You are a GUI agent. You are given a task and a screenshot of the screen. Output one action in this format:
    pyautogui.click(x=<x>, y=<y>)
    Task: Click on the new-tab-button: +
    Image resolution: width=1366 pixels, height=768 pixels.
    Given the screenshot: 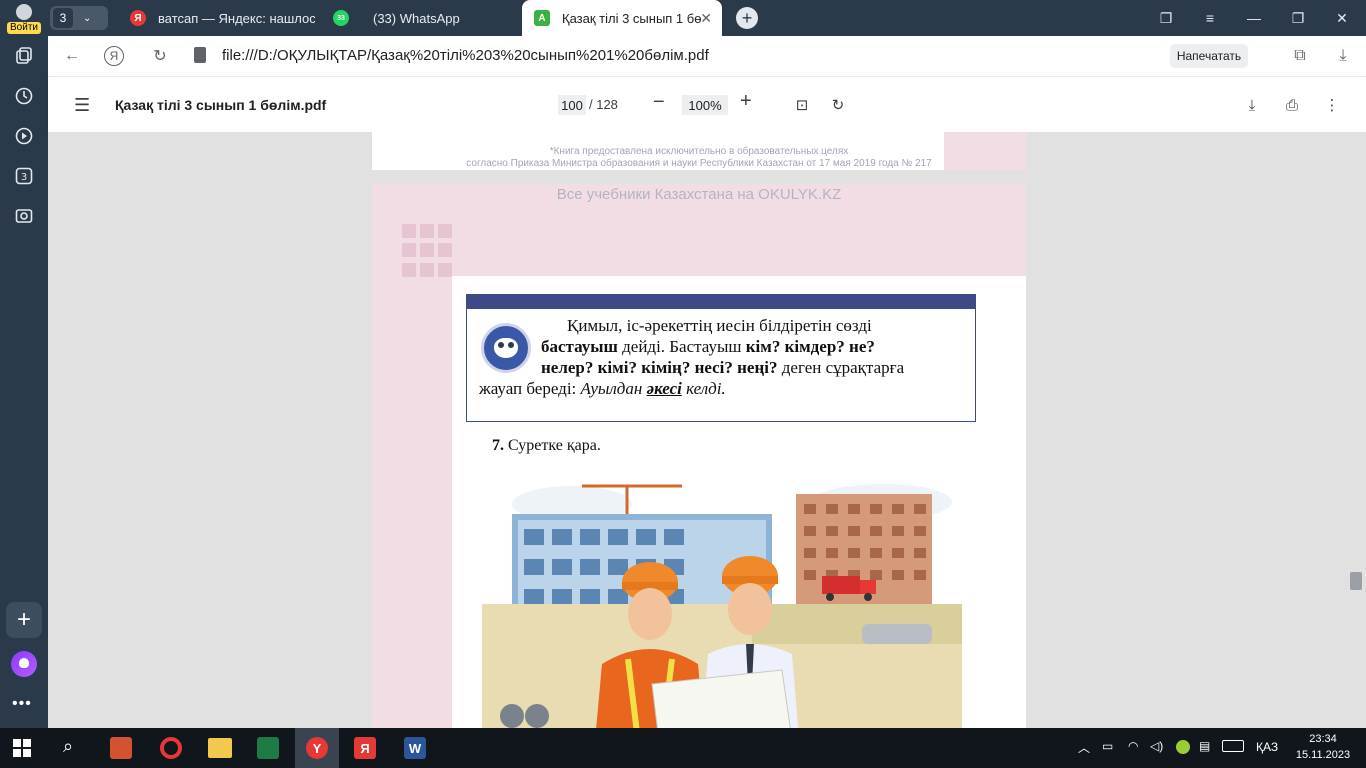 What is the action you would take?
    pyautogui.click(x=747, y=18)
    